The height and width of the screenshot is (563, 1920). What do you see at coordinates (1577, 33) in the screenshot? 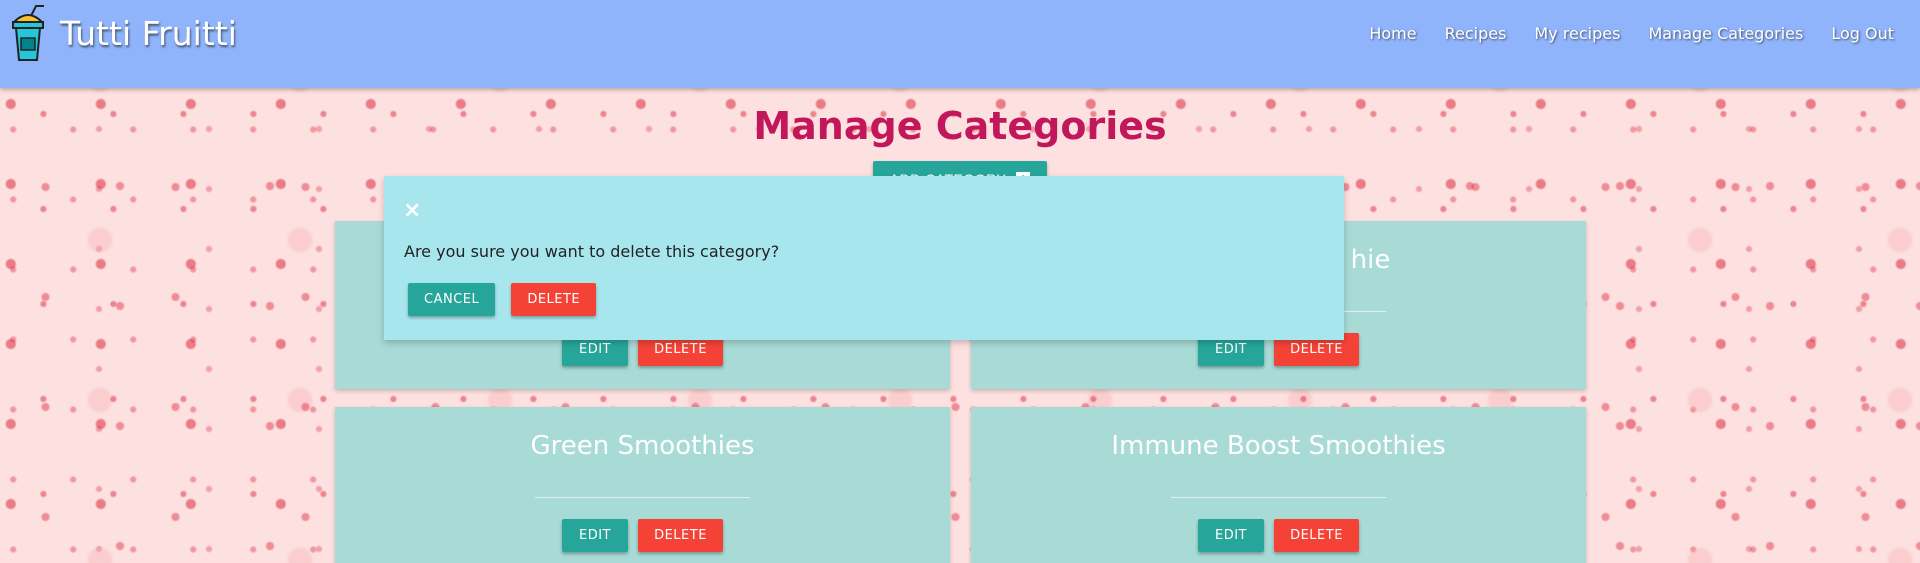
I see `nav-my-recipes: My recipes` at bounding box center [1577, 33].